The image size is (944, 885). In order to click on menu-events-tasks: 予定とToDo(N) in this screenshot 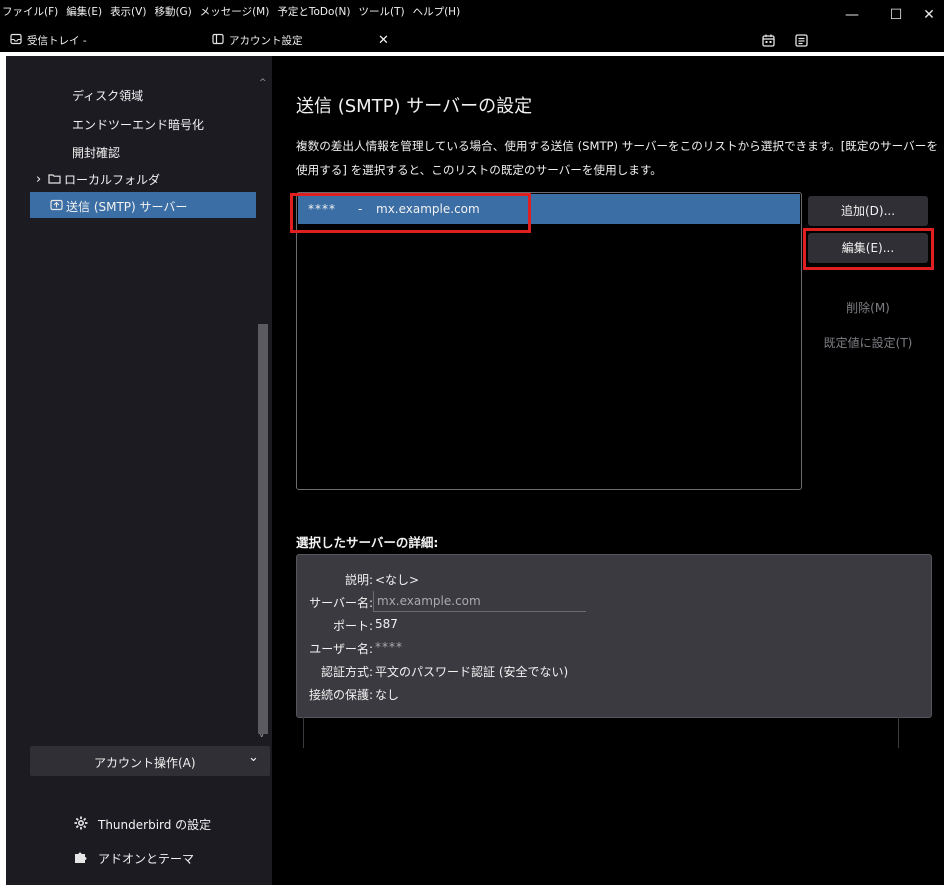, I will do `click(313, 11)`.